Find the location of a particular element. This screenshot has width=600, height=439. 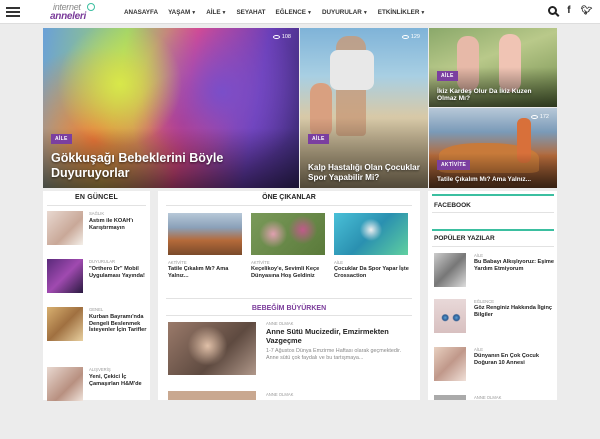

list-item: SAĞLIK Astım ile KOAH'ı Karıştırmayın is located at coordinates (97, 235).